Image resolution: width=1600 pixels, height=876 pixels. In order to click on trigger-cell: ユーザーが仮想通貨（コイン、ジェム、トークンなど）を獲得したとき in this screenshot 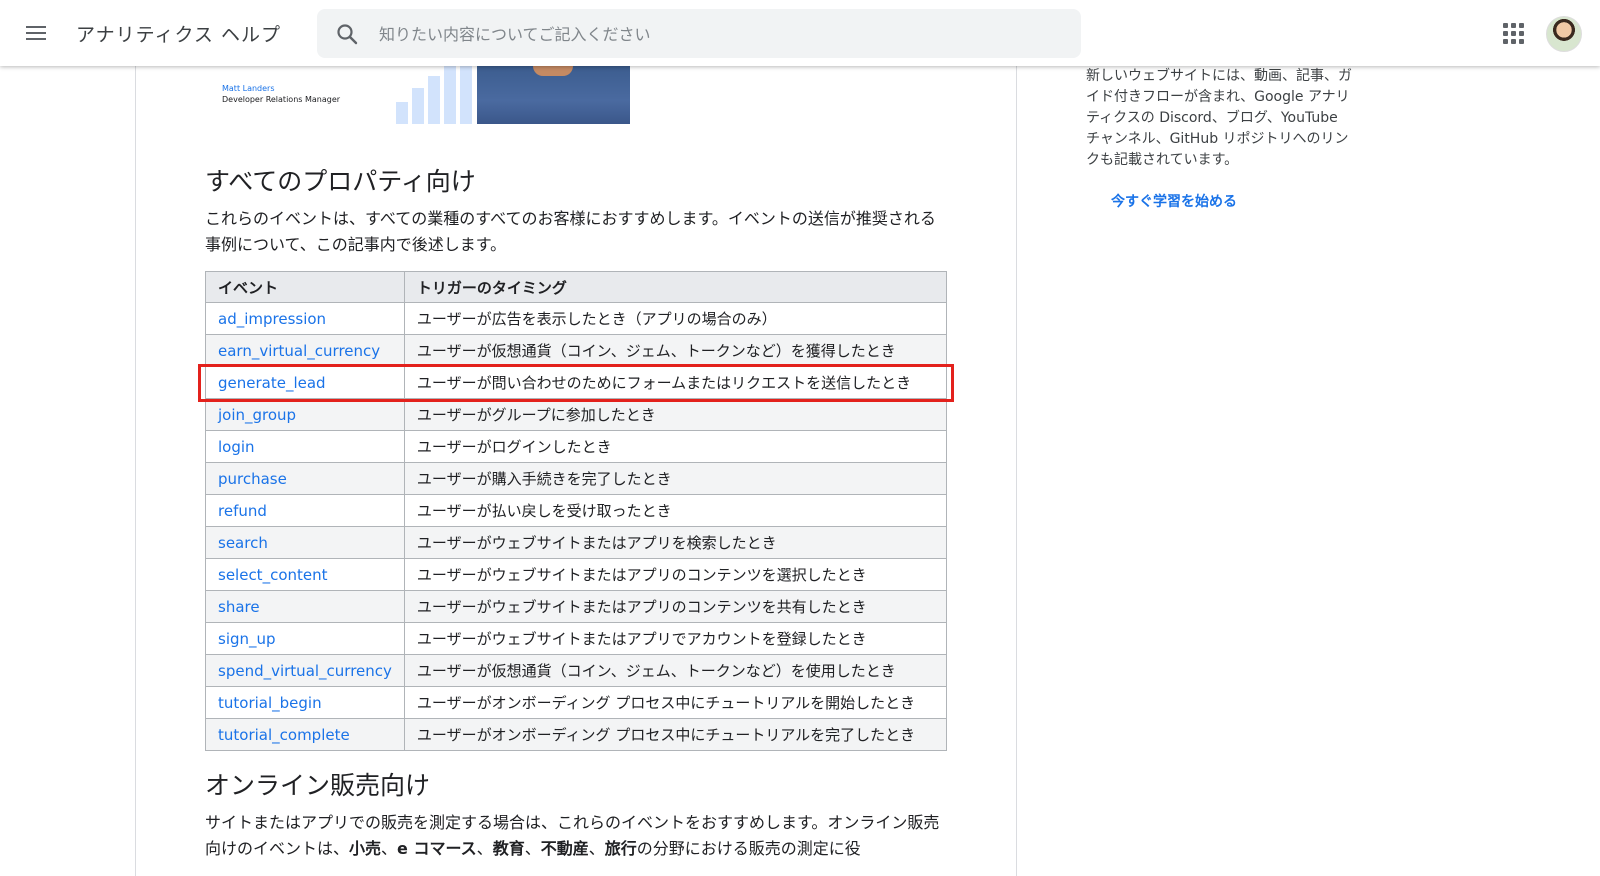, I will do `click(675, 350)`.